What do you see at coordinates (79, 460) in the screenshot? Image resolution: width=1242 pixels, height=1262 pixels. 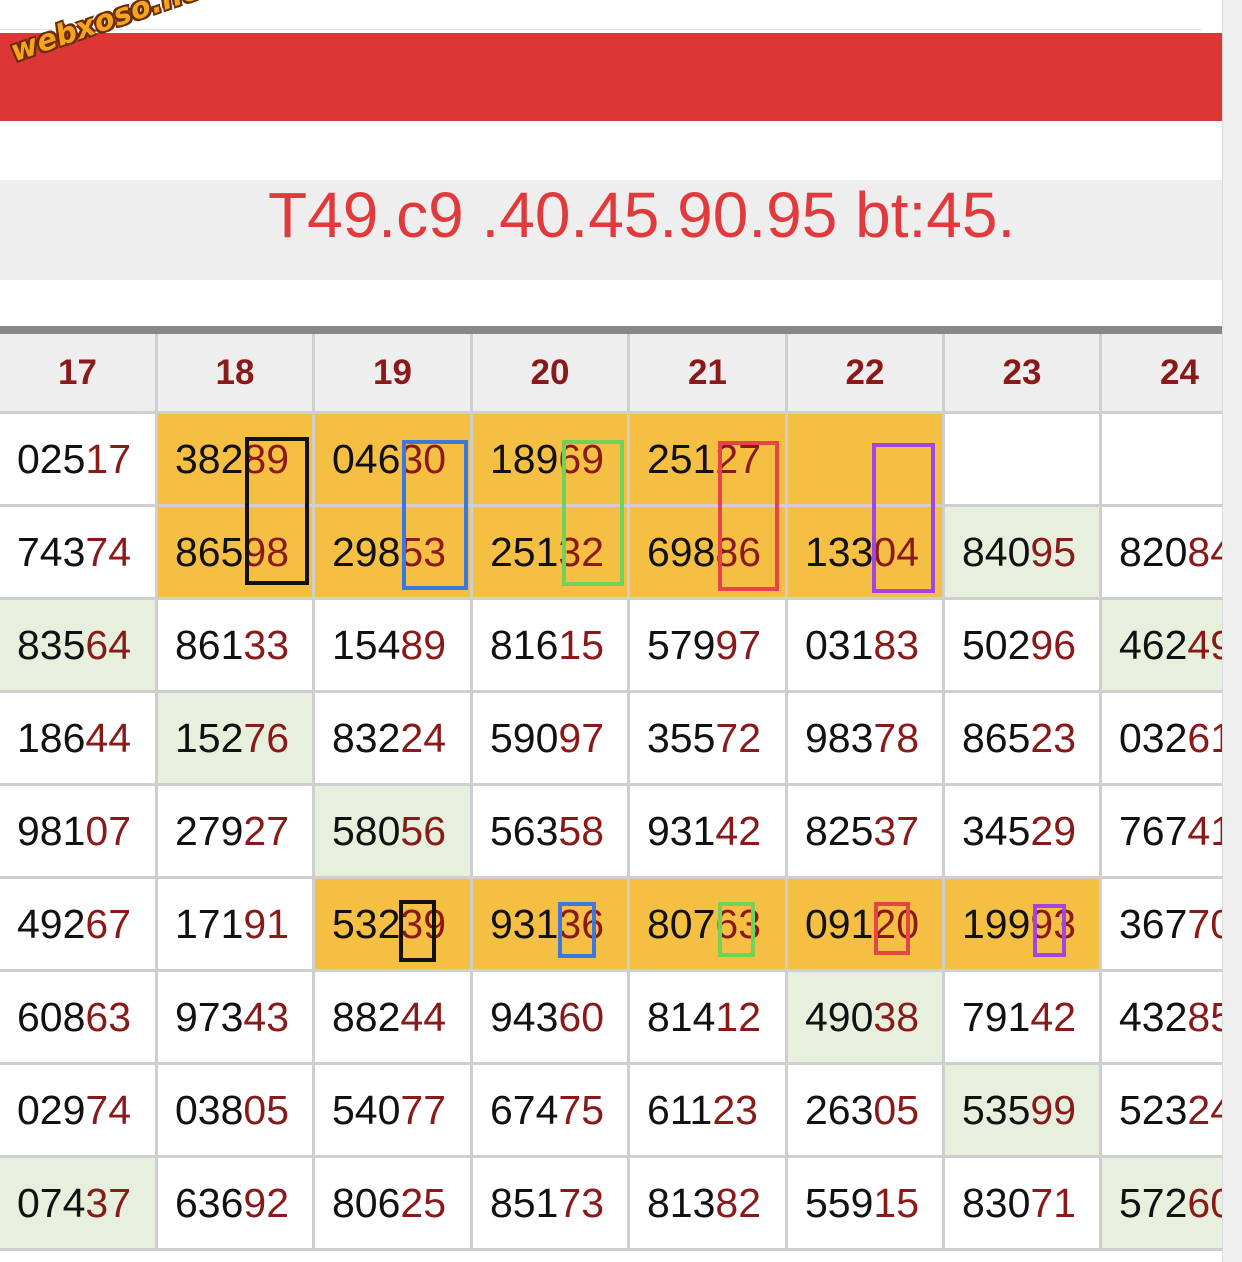 I see `result-cell: 025 17` at bounding box center [79, 460].